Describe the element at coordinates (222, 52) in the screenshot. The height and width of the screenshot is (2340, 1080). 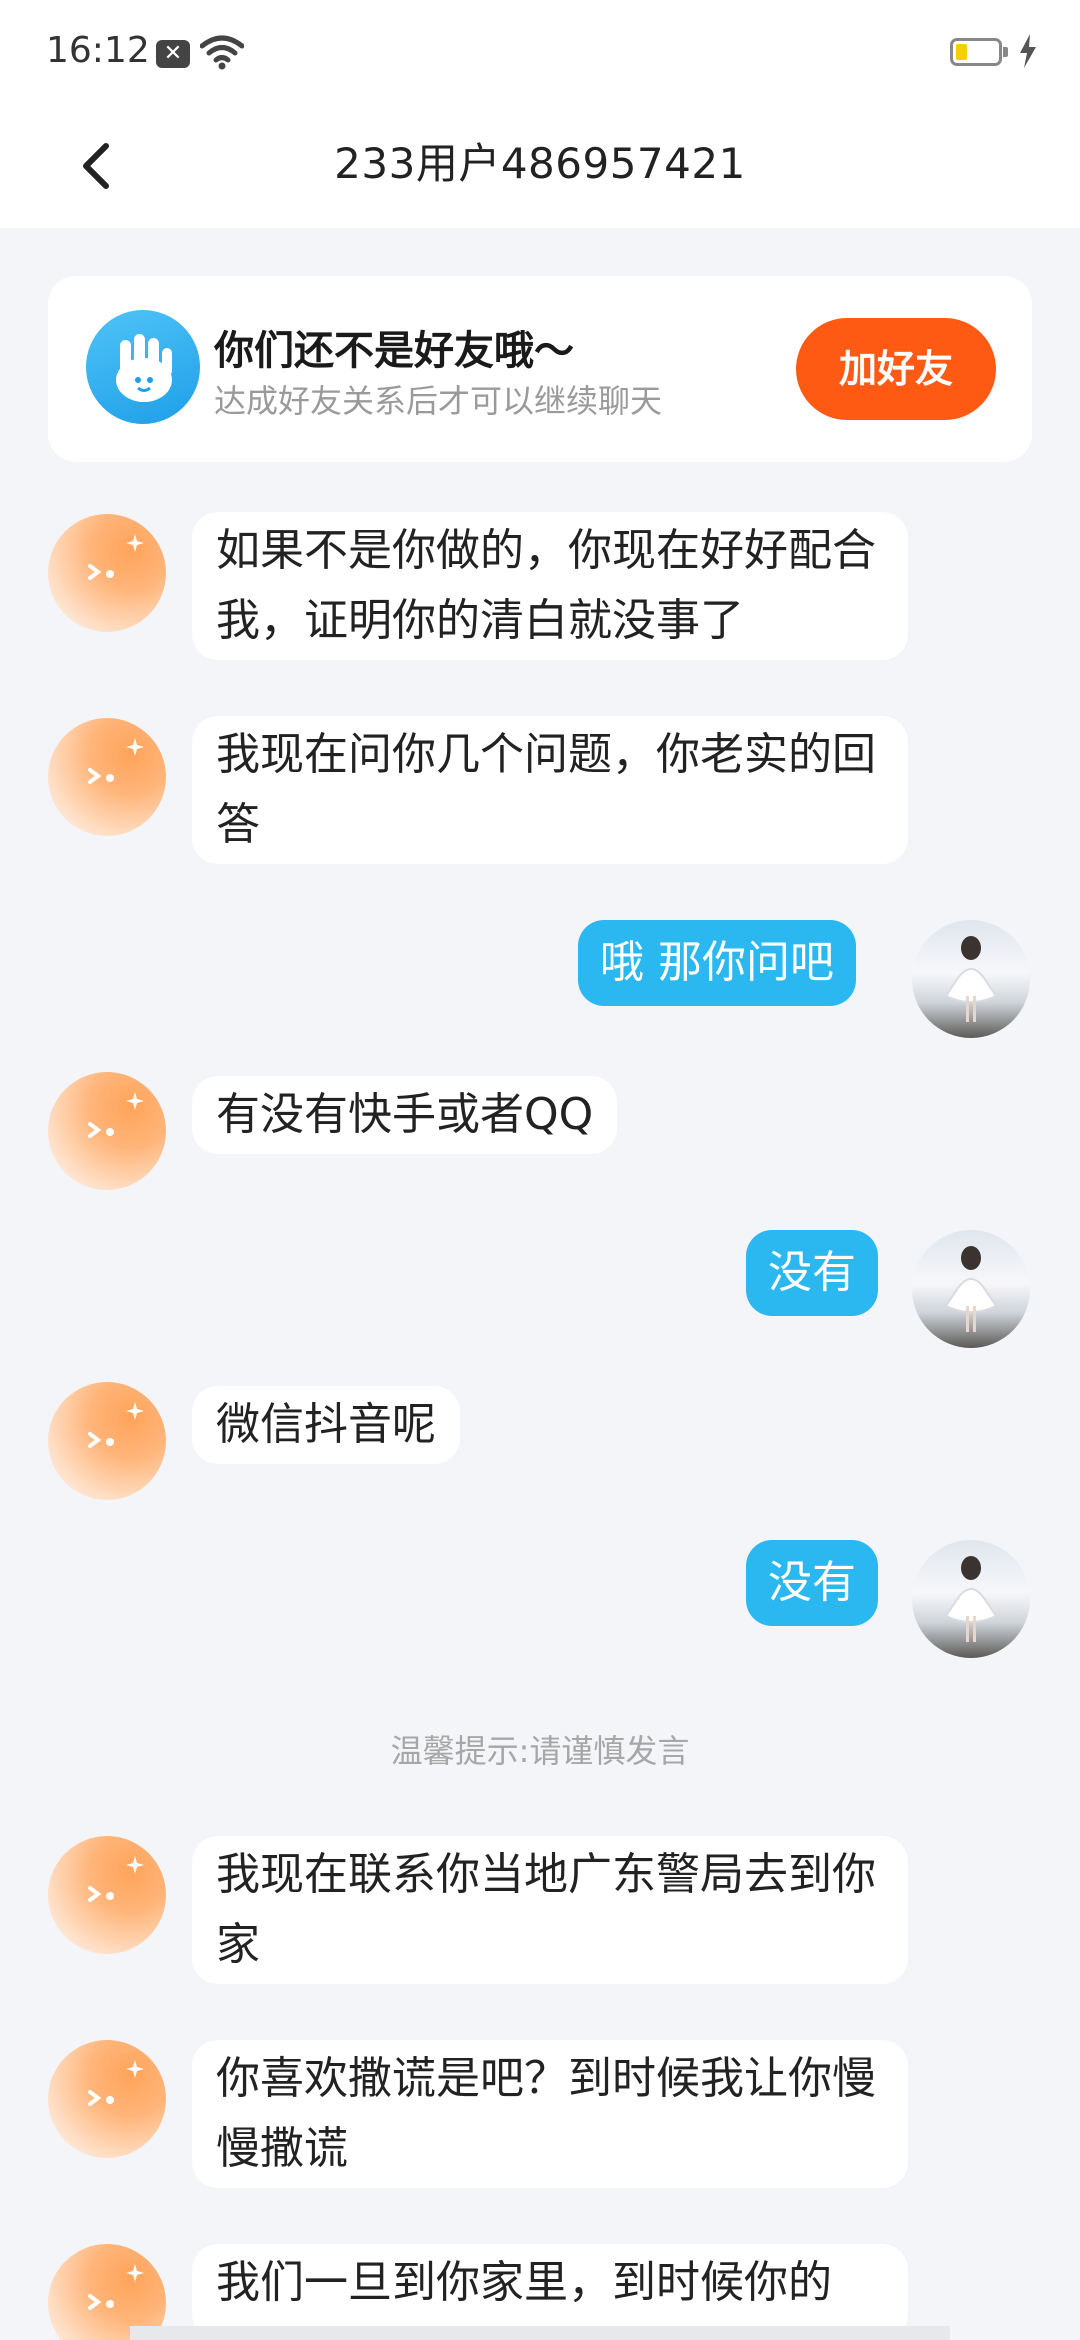
I see `wifi-icon` at that location.